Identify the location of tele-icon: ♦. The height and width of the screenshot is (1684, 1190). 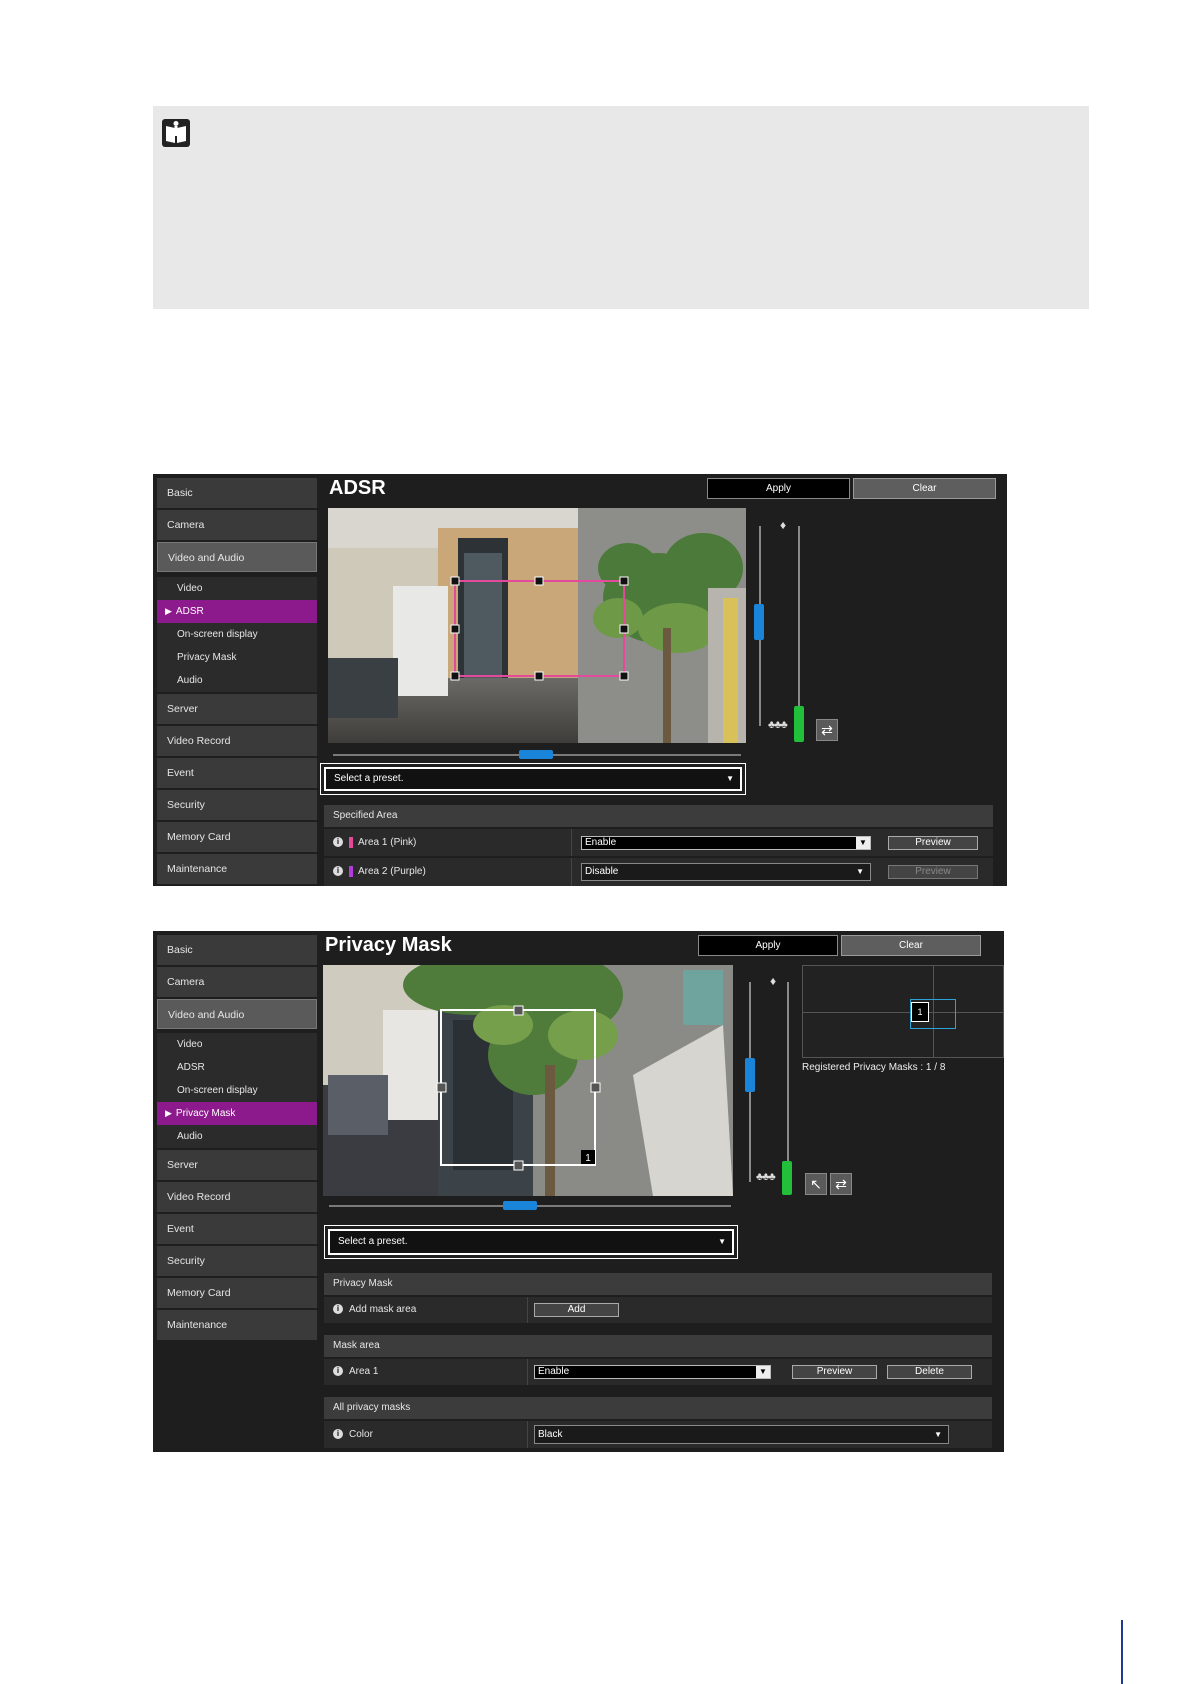
(773, 981).